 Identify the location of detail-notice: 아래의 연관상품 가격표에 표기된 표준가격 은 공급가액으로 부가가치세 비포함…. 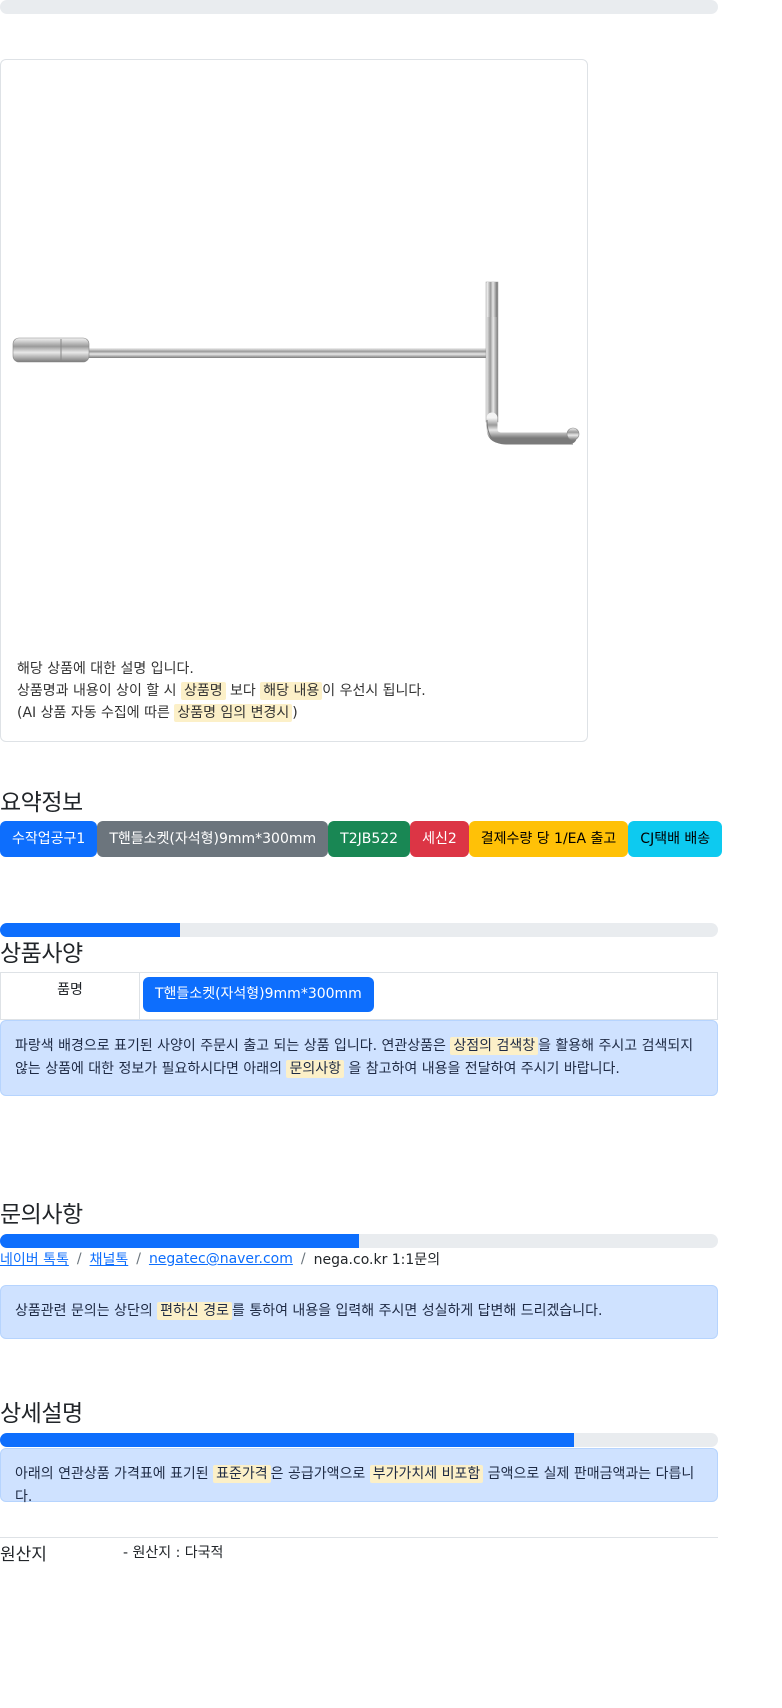
(359, 1476).